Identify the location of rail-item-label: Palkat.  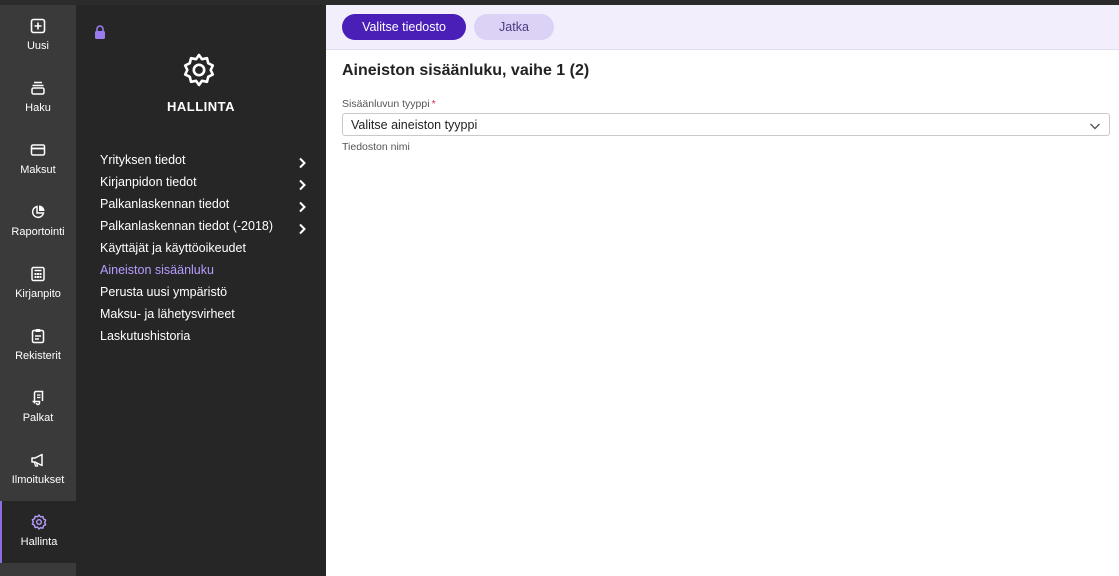
(38, 418).